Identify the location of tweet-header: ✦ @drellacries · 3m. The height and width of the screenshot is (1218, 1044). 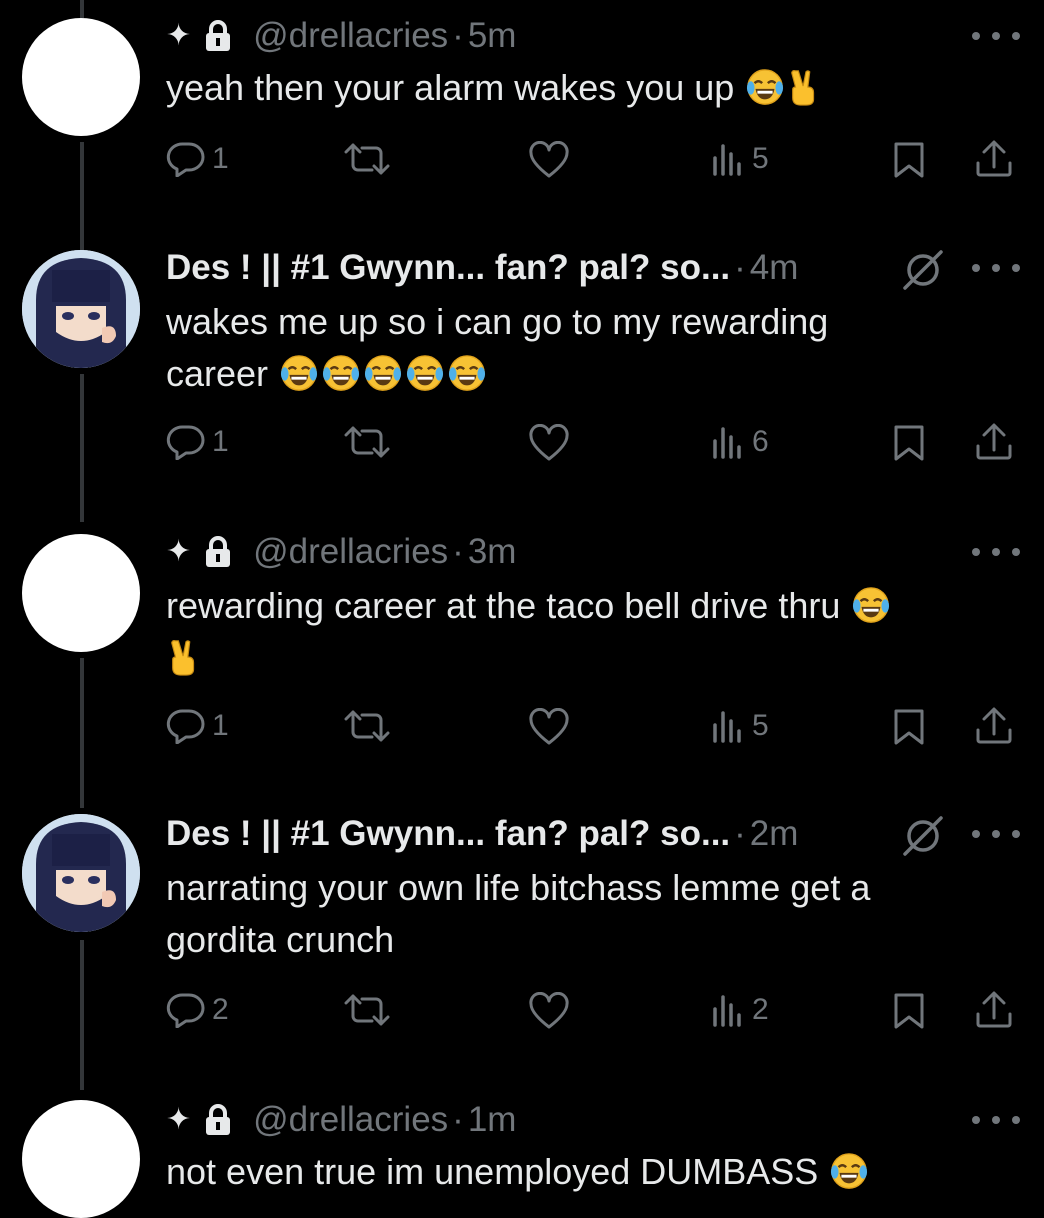
(341, 552).